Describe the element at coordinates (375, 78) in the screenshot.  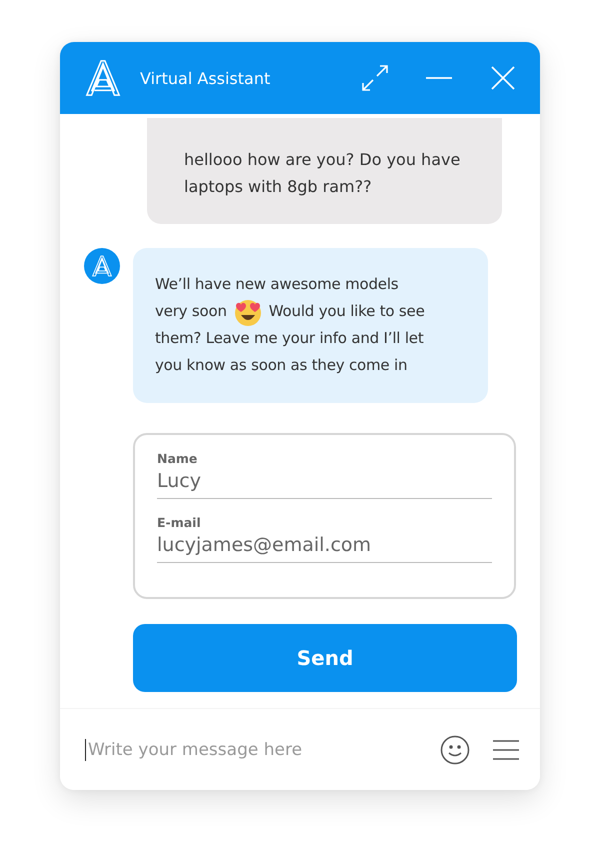
I see `expand-icon` at that location.